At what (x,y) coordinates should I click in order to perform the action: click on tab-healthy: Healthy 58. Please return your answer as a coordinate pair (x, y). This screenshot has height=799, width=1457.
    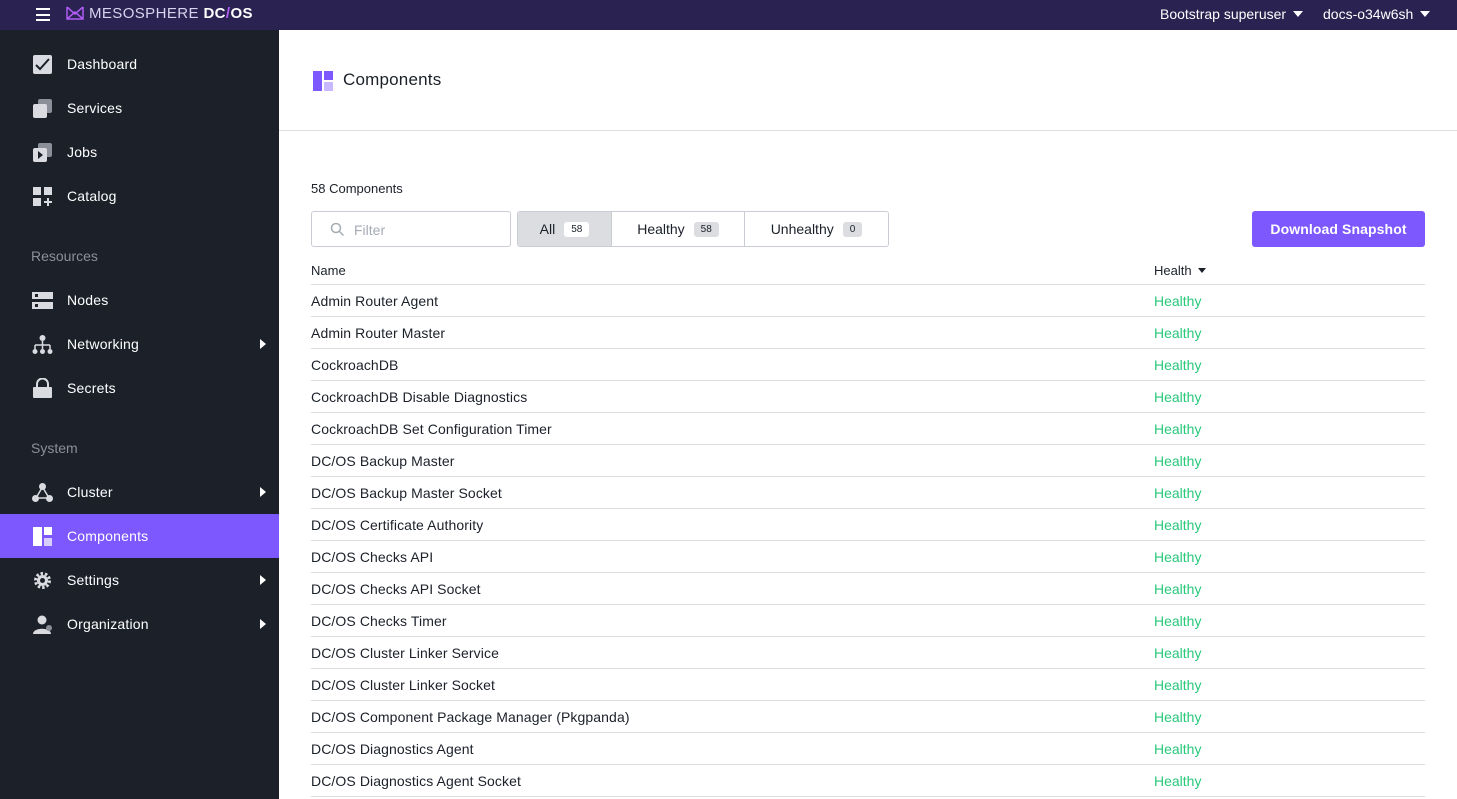
    Looking at the image, I should click on (678, 229).